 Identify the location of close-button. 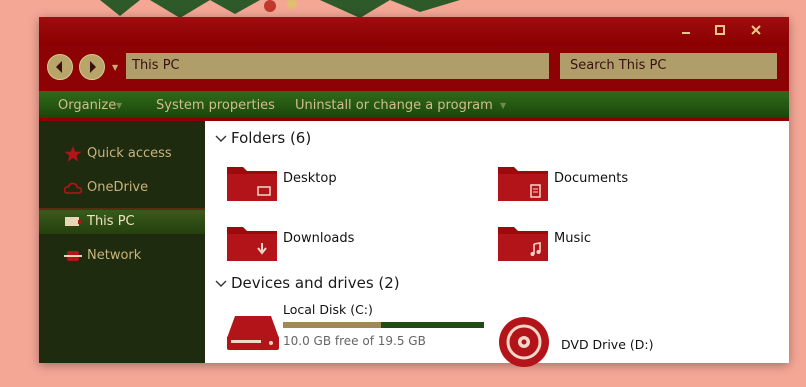
(756, 30).